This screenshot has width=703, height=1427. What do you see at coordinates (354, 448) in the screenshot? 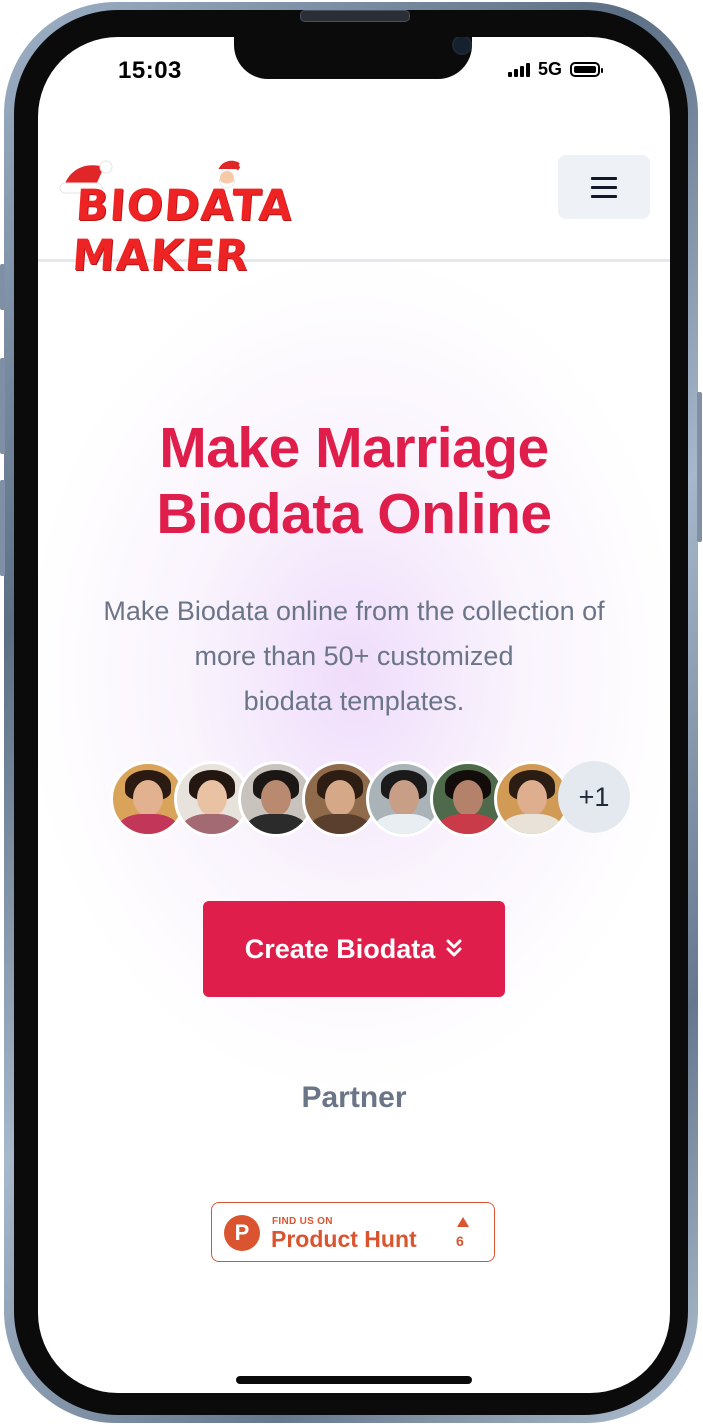
I see `hero-title-line1: Make Marriage` at bounding box center [354, 448].